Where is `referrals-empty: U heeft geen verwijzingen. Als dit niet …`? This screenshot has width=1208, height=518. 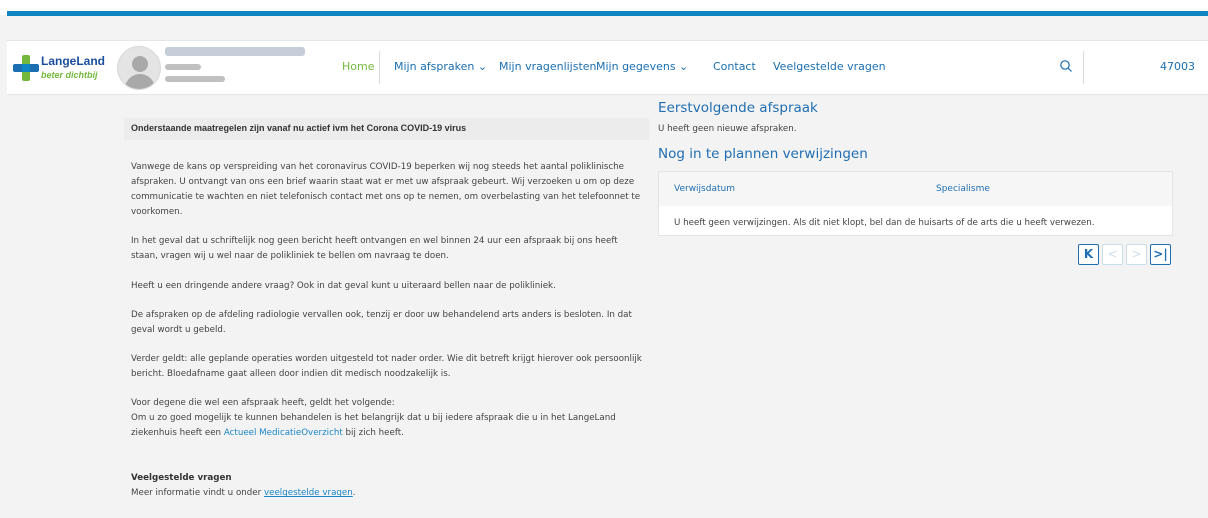 referrals-empty: U heeft geen verwijzingen. Als dit niet … is located at coordinates (884, 223).